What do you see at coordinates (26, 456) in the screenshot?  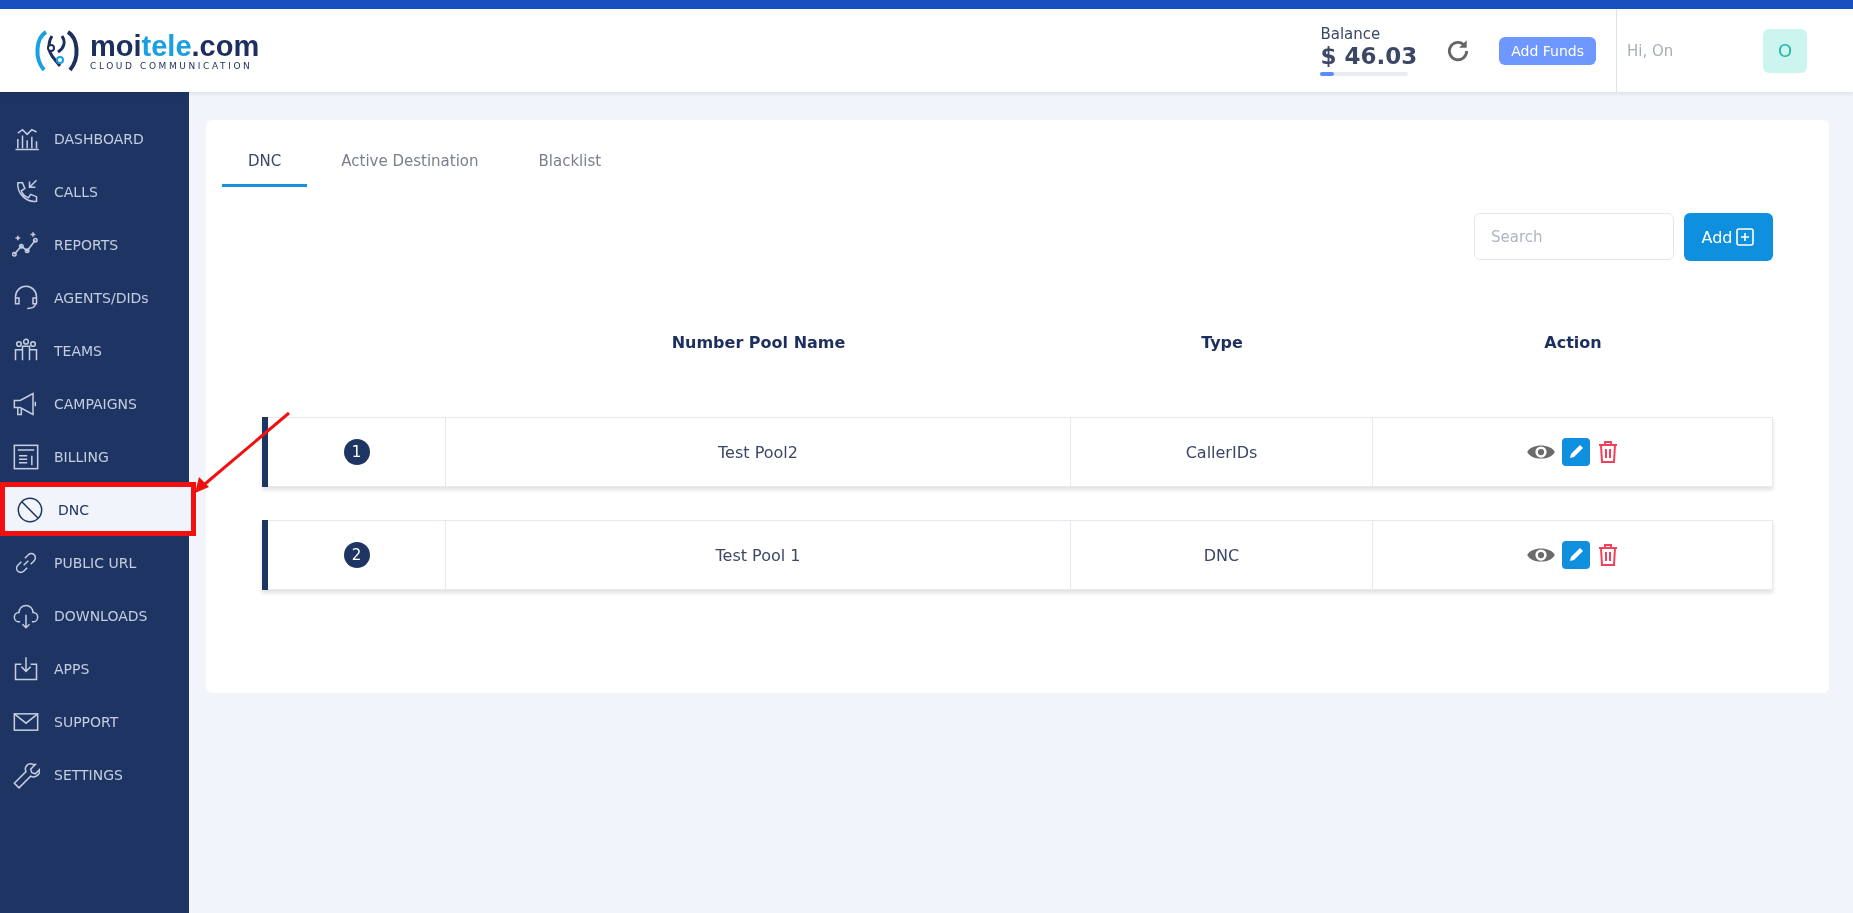 I see `invoice-icon` at bounding box center [26, 456].